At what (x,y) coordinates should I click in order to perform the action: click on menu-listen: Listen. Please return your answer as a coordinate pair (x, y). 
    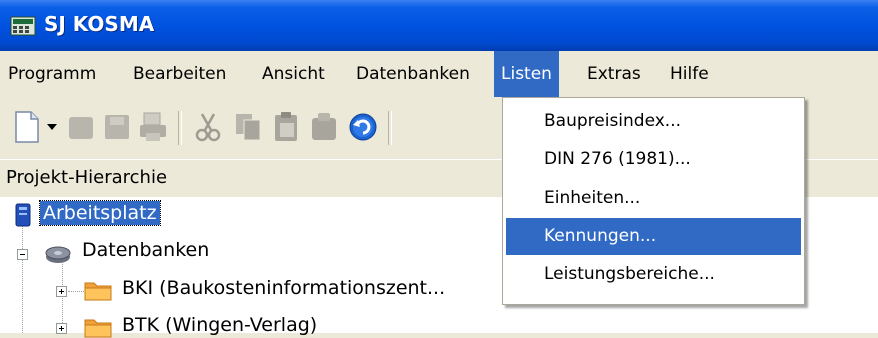
    Looking at the image, I should click on (526, 74).